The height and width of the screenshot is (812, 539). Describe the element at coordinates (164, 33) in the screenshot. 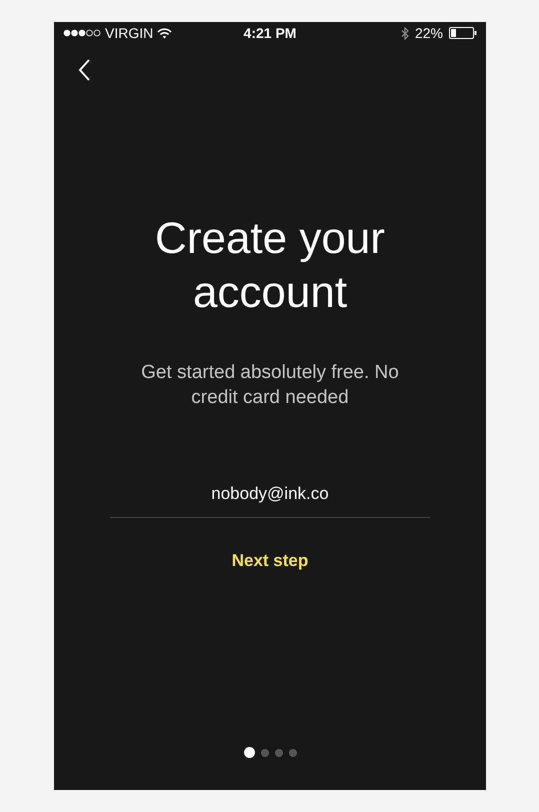

I see `wifi-icon` at that location.